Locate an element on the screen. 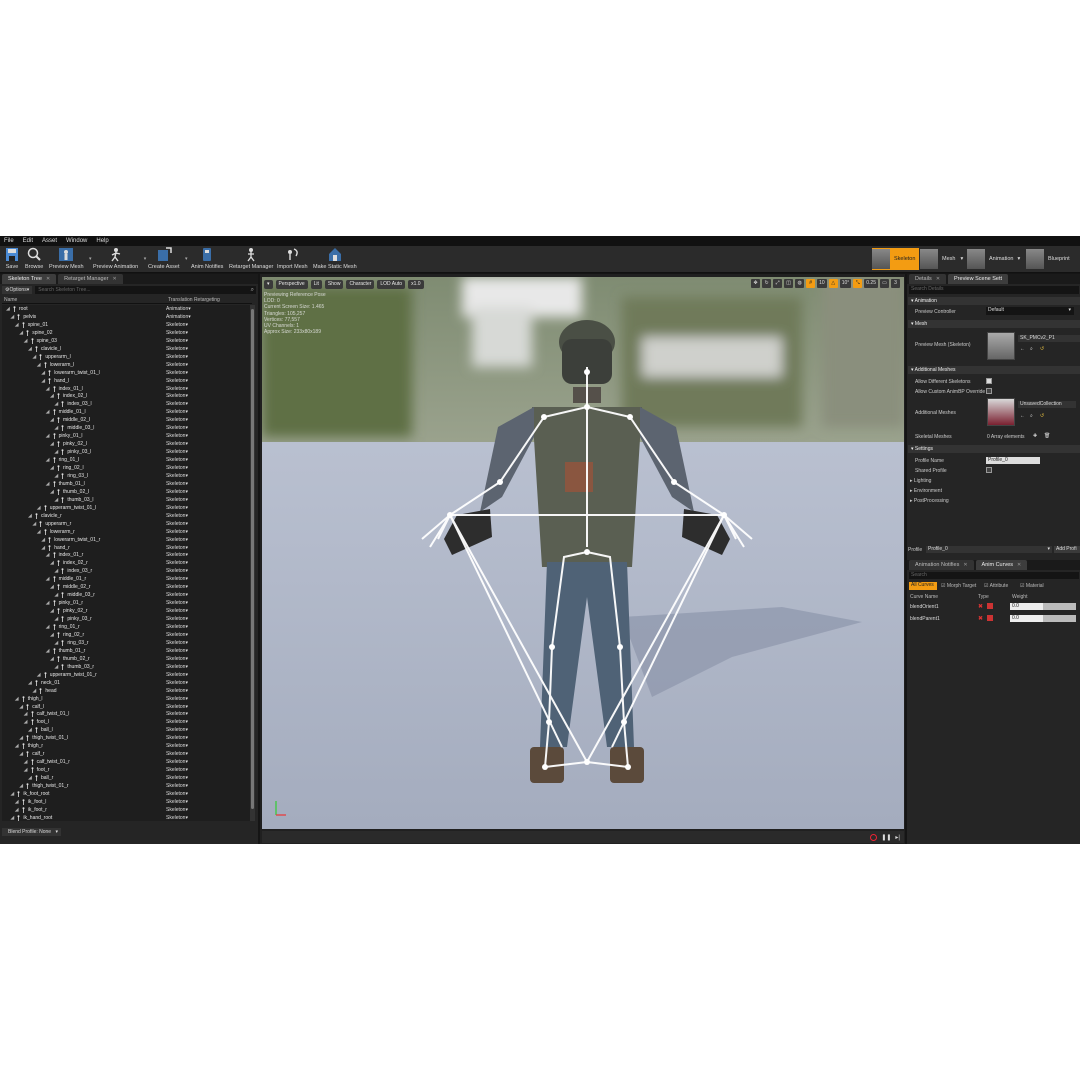  preview-mesh-button: Preview Mesh ▾ is located at coordinates (70, 258).